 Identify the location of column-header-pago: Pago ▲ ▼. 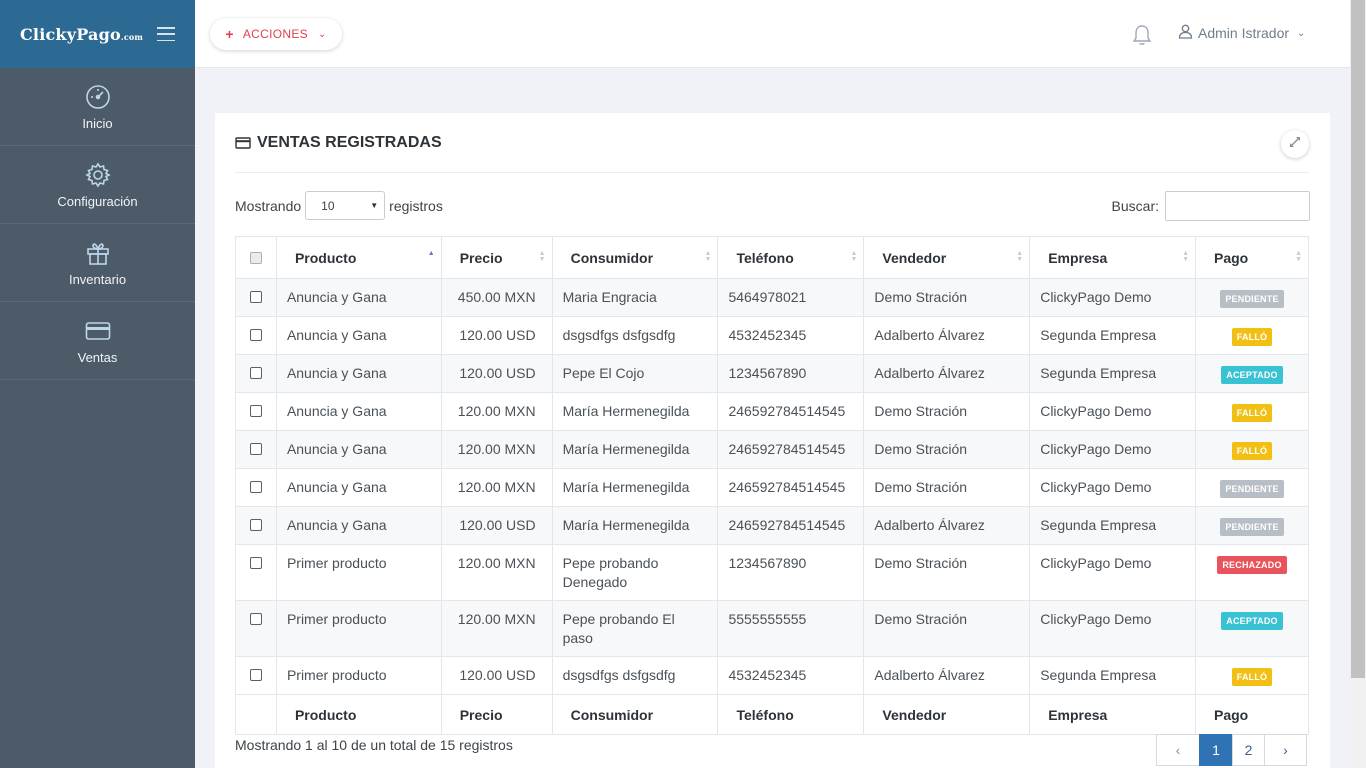
(1252, 257).